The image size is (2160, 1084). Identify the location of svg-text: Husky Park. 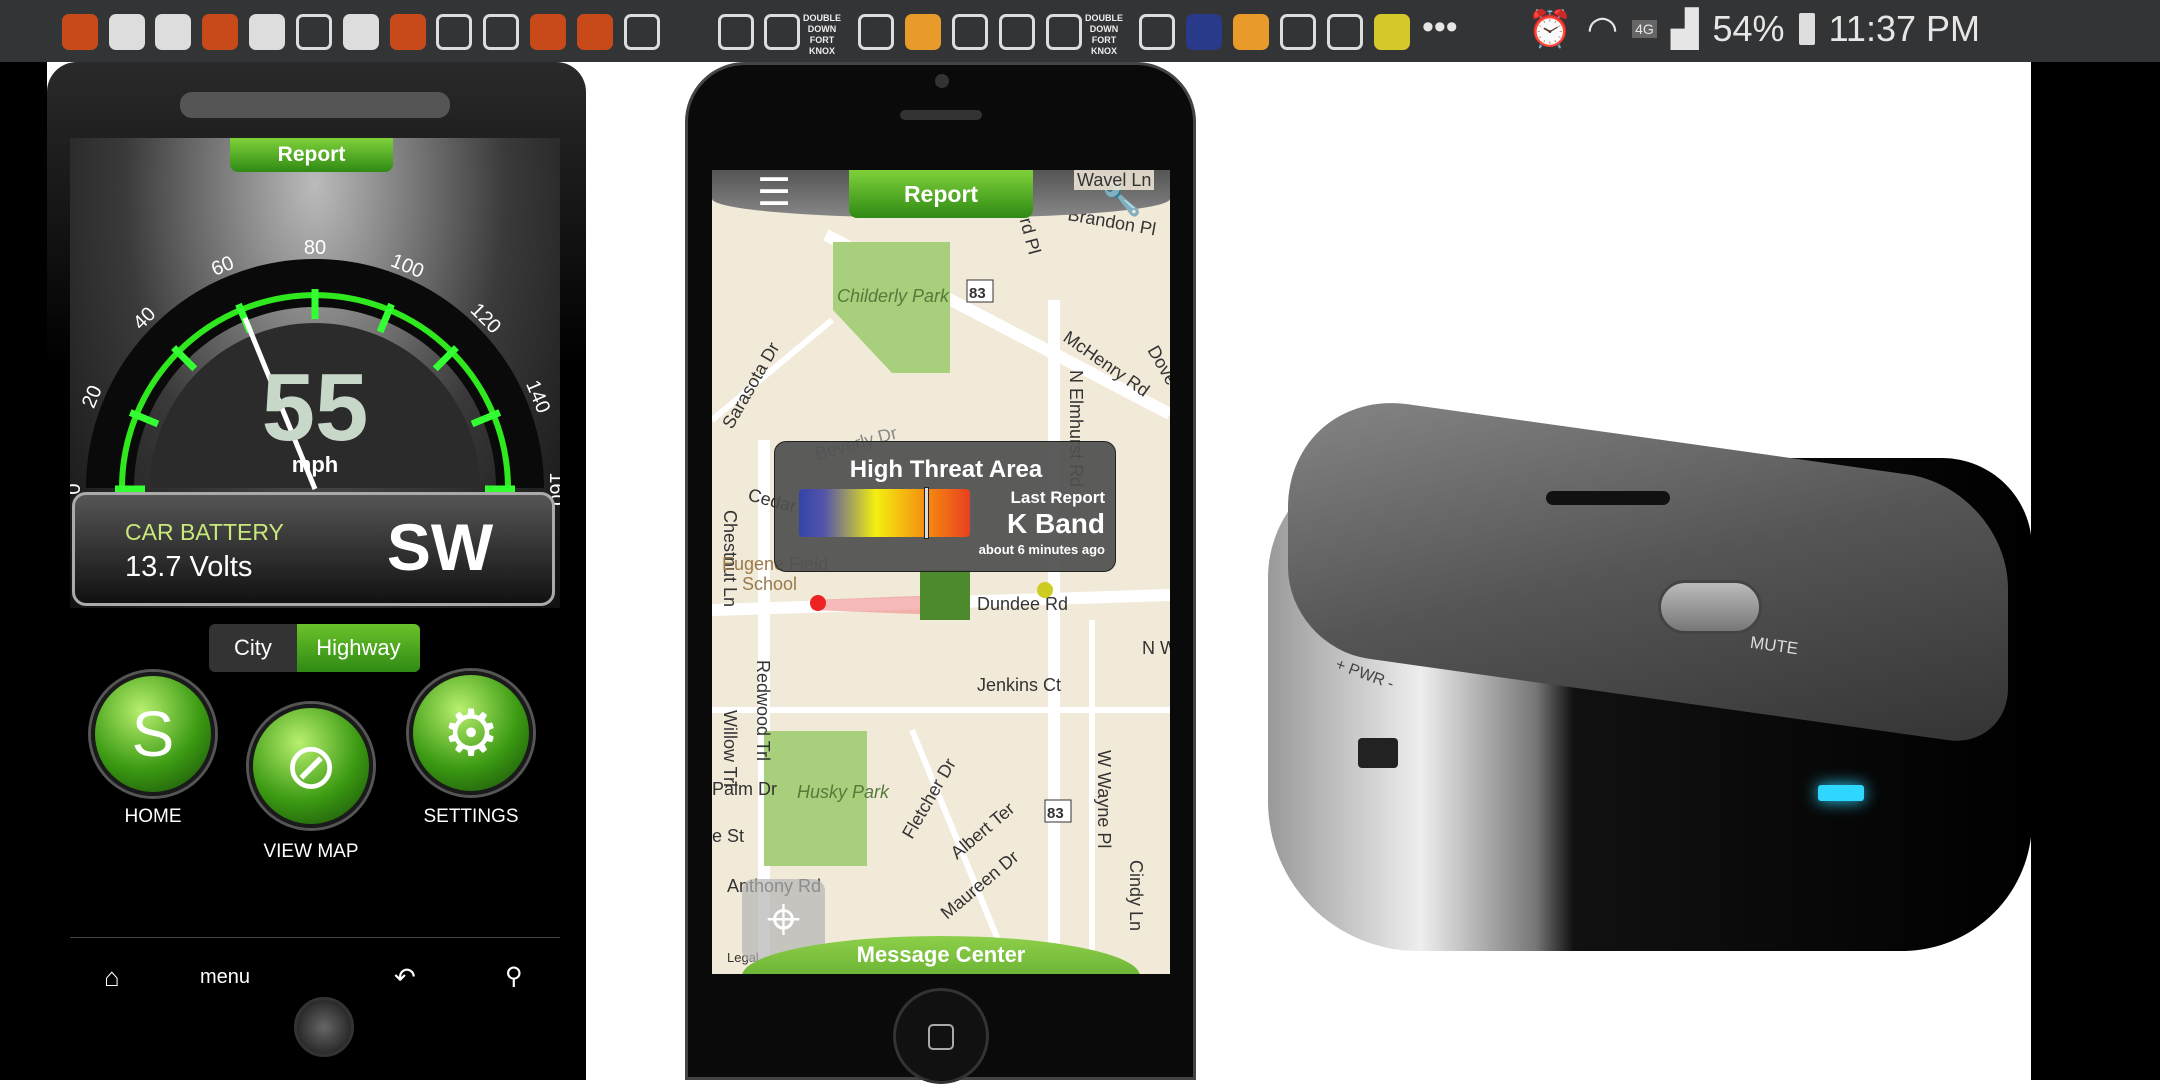
(843, 792).